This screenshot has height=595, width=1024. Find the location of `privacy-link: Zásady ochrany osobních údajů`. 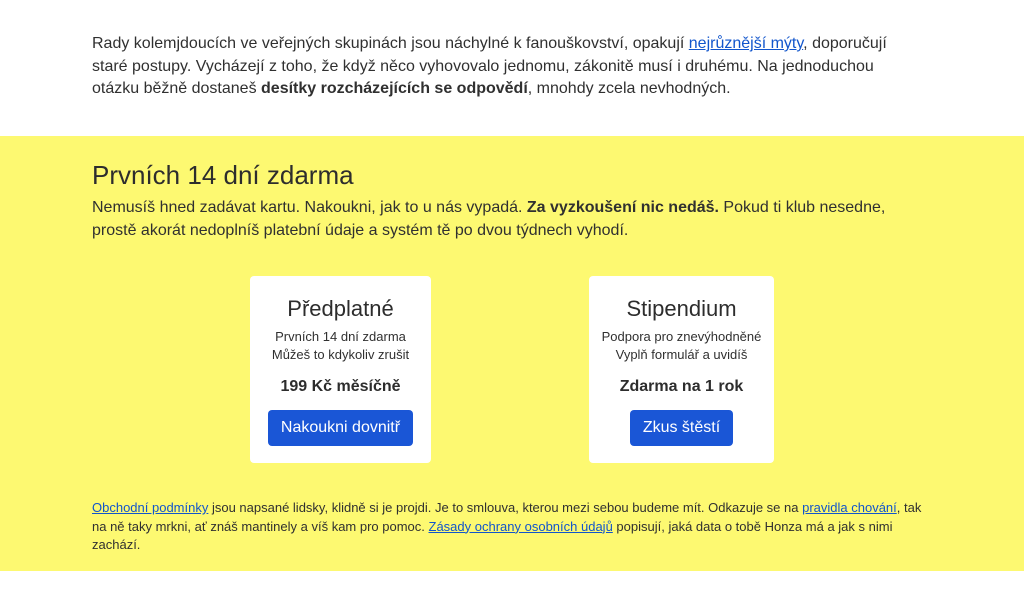

privacy-link: Zásady ochrany osobních údajů is located at coordinates (521, 526).